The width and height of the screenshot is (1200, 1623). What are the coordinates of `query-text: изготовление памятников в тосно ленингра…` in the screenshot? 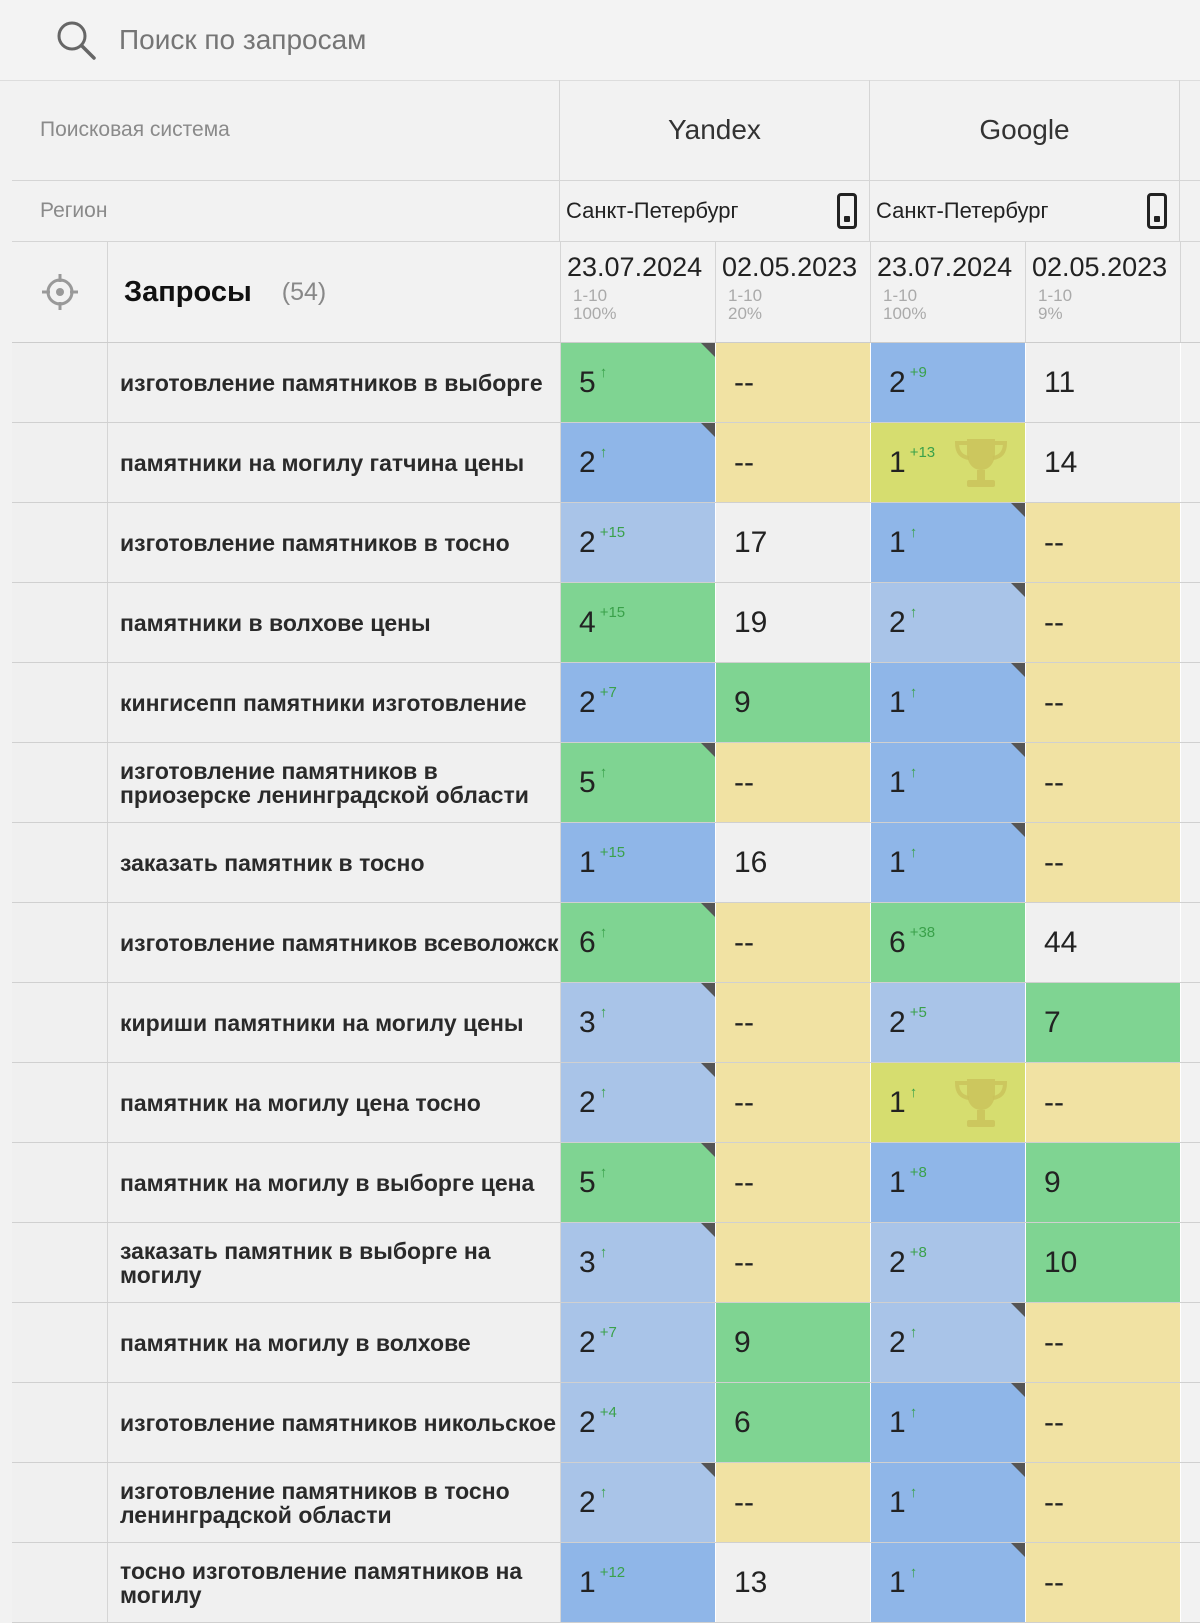 It's located at (334, 1502).